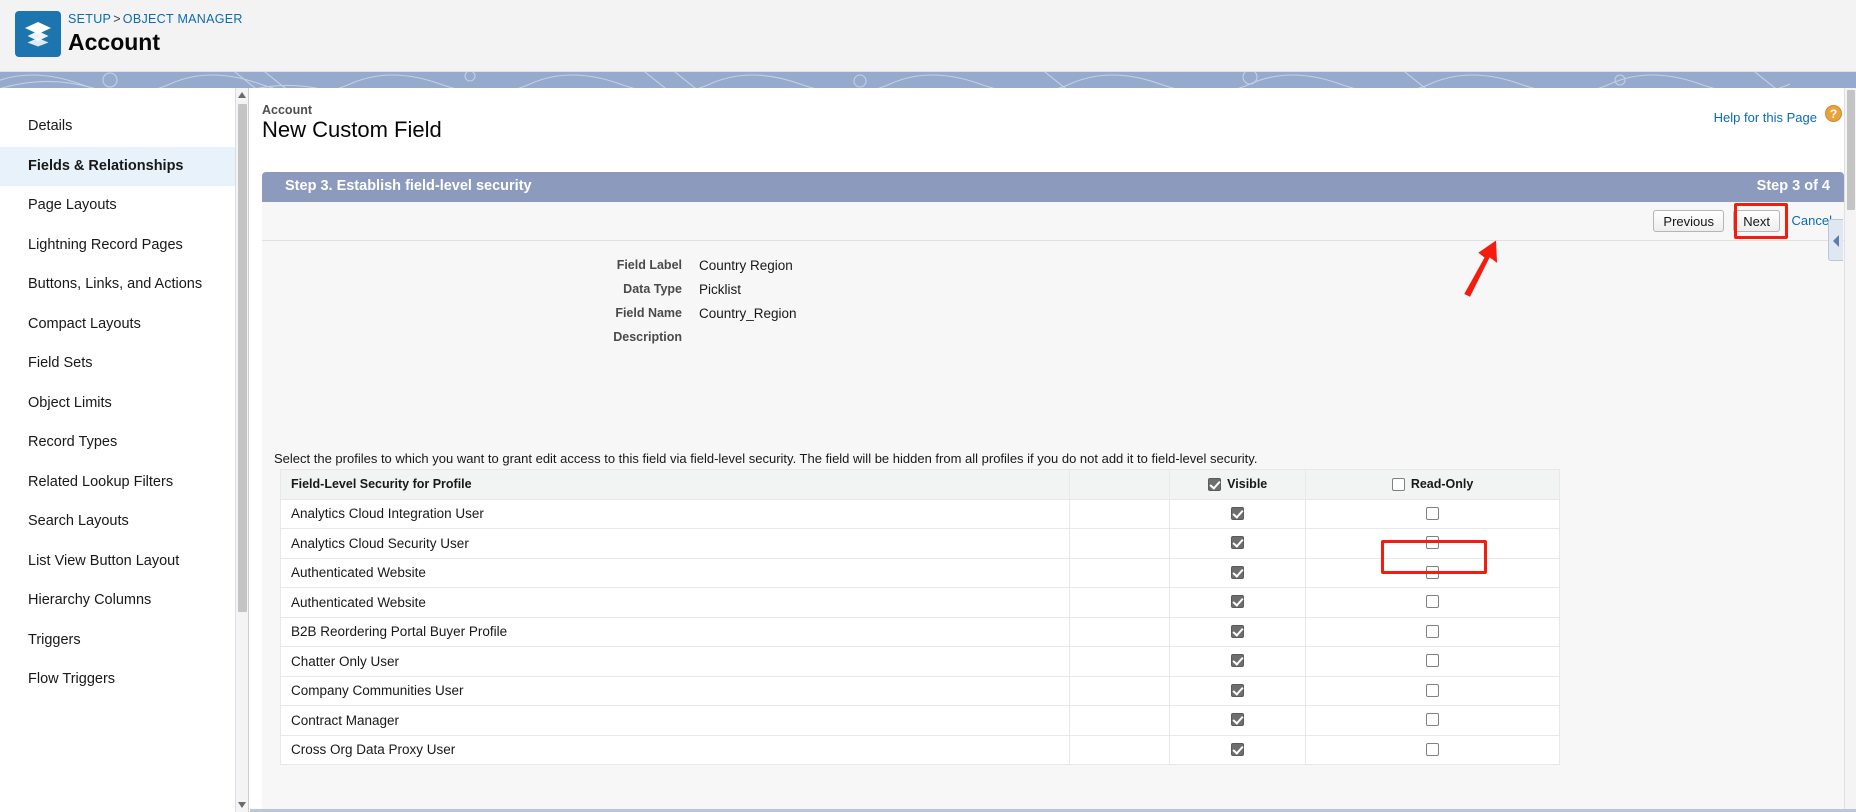 The width and height of the screenshot is (1856, 812). I want to click on sidebar-item-fields-relationships: Fields & Relationships, so click(117, 166).